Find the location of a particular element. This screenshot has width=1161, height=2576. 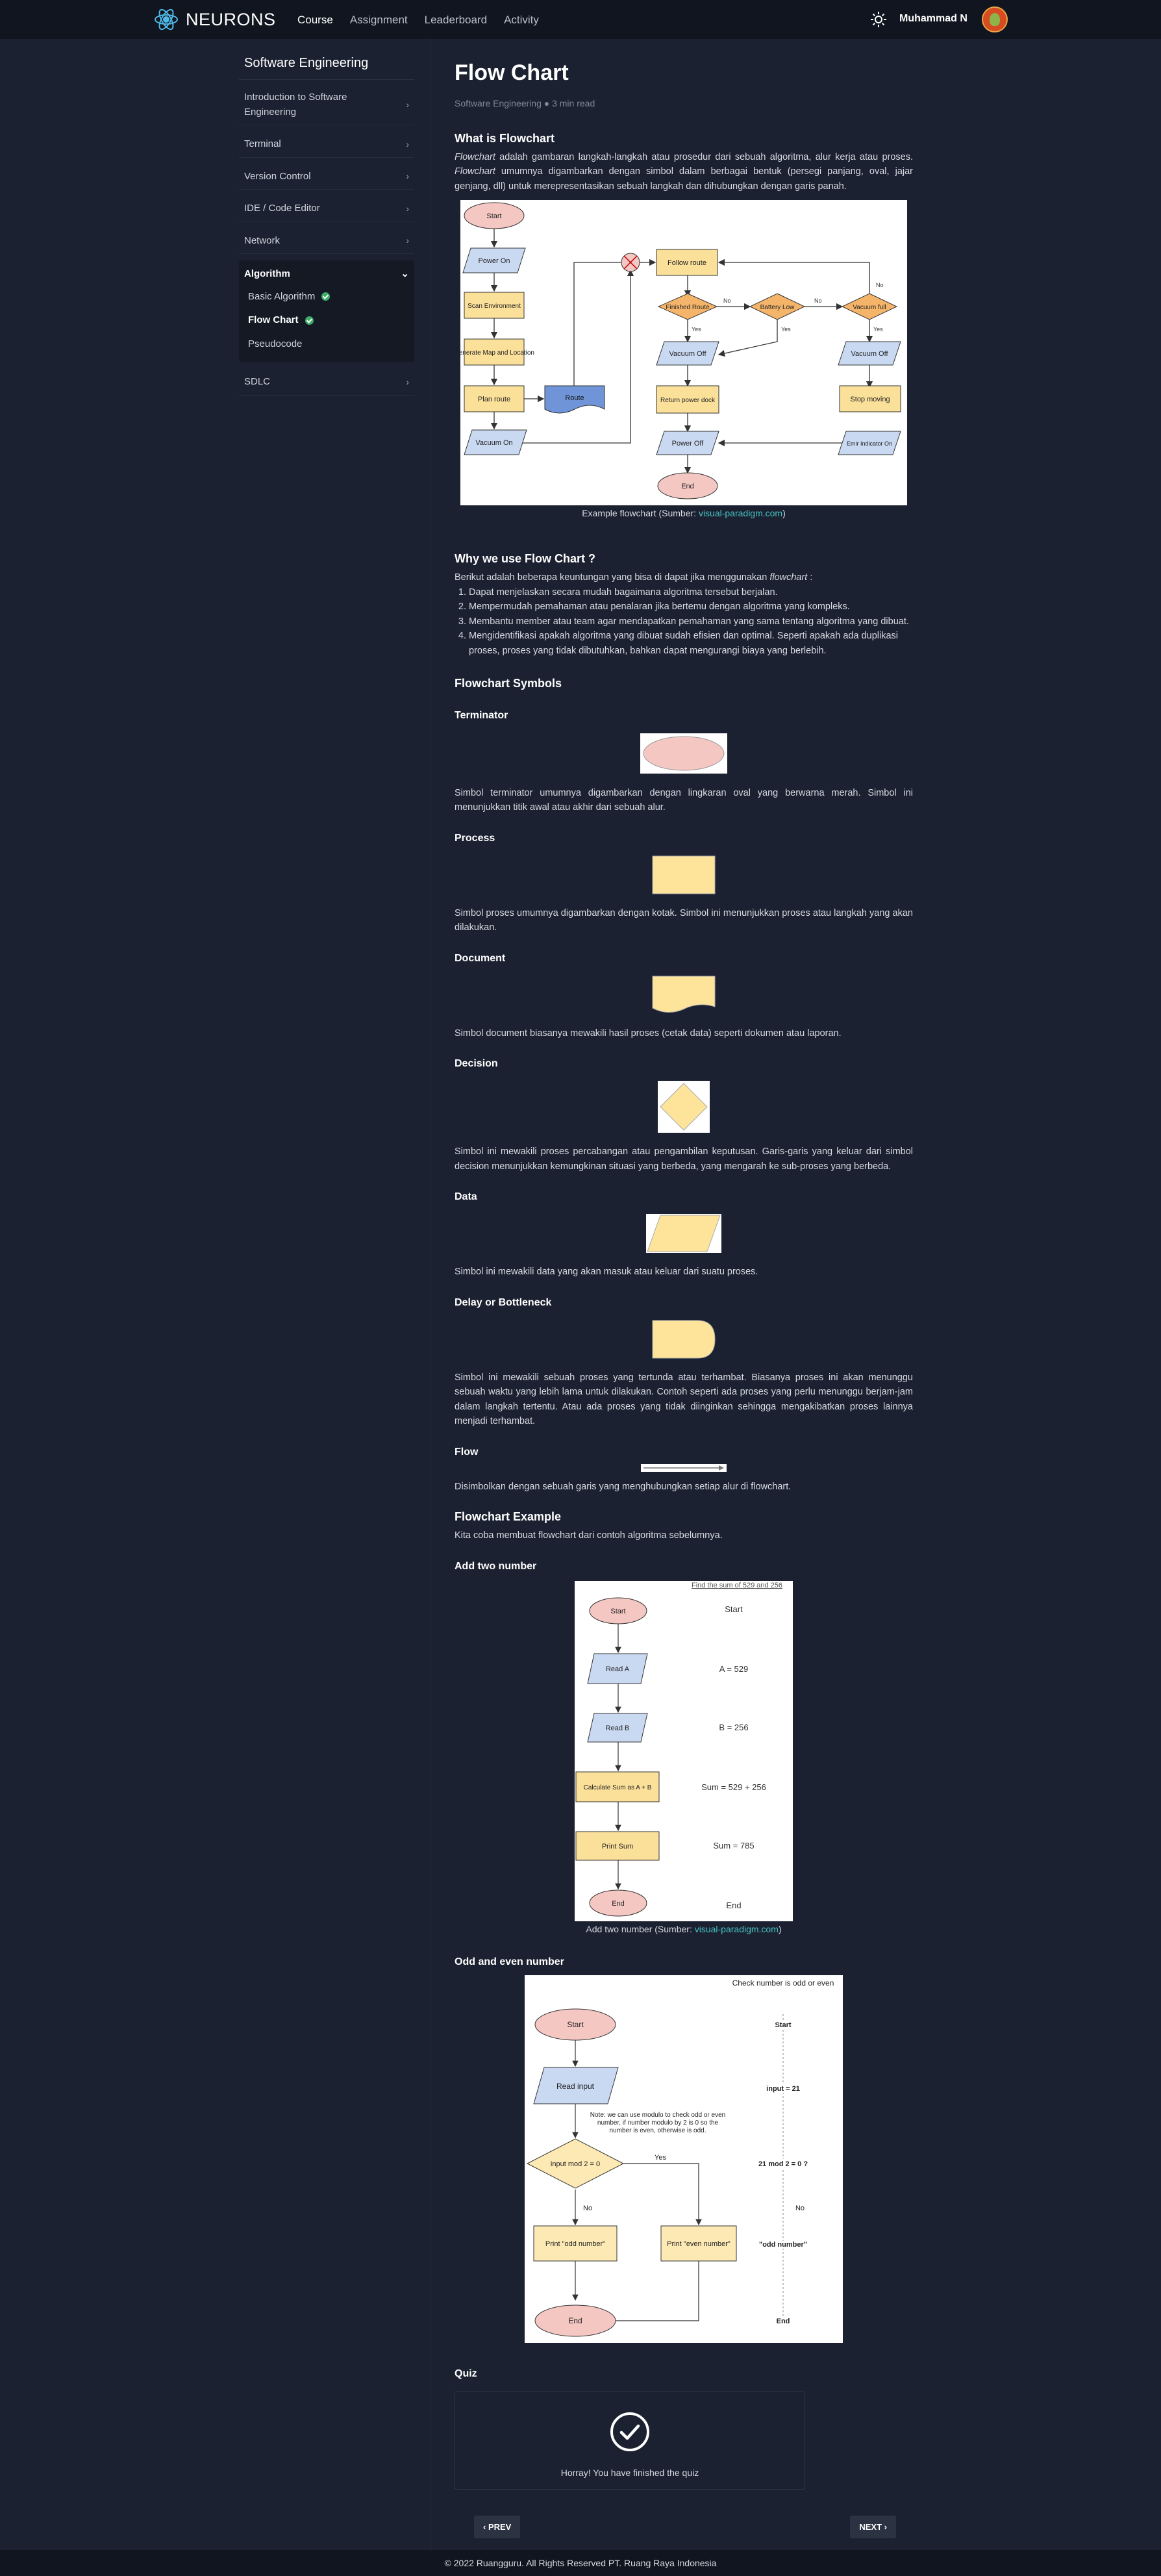

sidebar-subitem-pseudocode: Pseudocode is located at coordinates (326, 344).